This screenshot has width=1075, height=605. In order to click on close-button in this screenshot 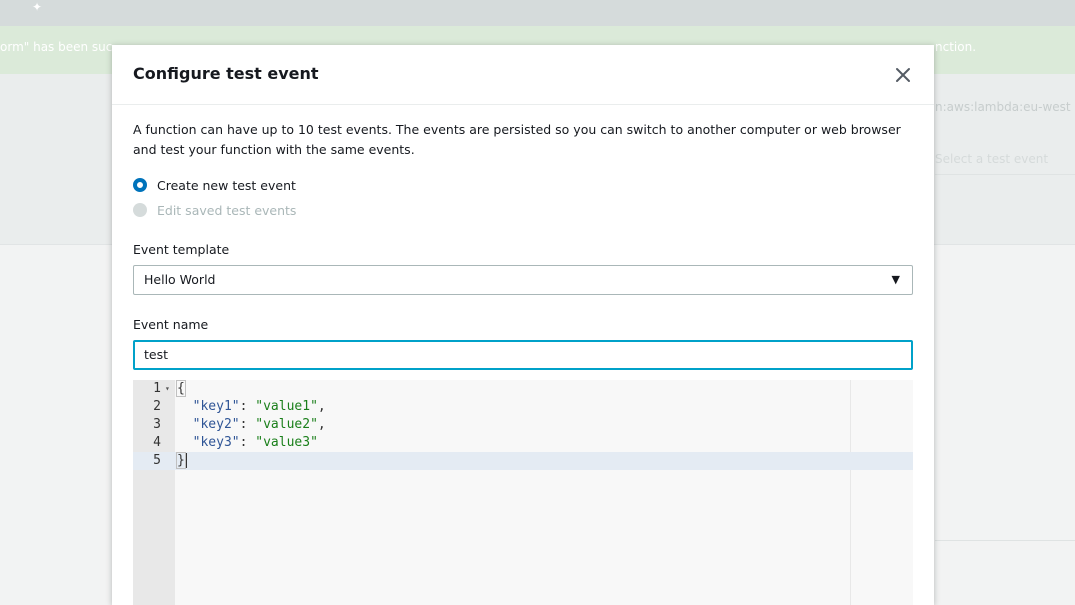, I will do `click(903, 75)`.